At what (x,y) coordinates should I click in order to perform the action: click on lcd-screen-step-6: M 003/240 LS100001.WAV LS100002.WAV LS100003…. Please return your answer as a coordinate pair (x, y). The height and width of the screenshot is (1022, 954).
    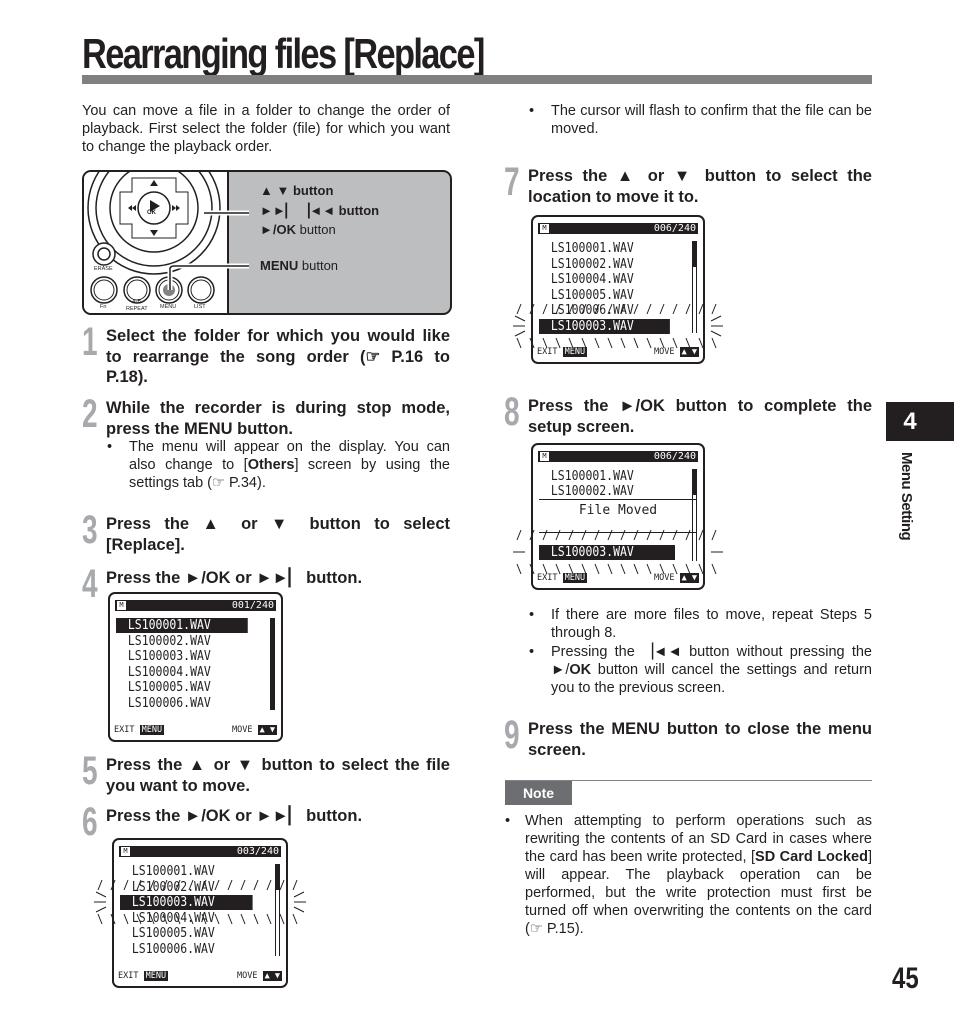
    Looking at the image, I should click on (200, 913).